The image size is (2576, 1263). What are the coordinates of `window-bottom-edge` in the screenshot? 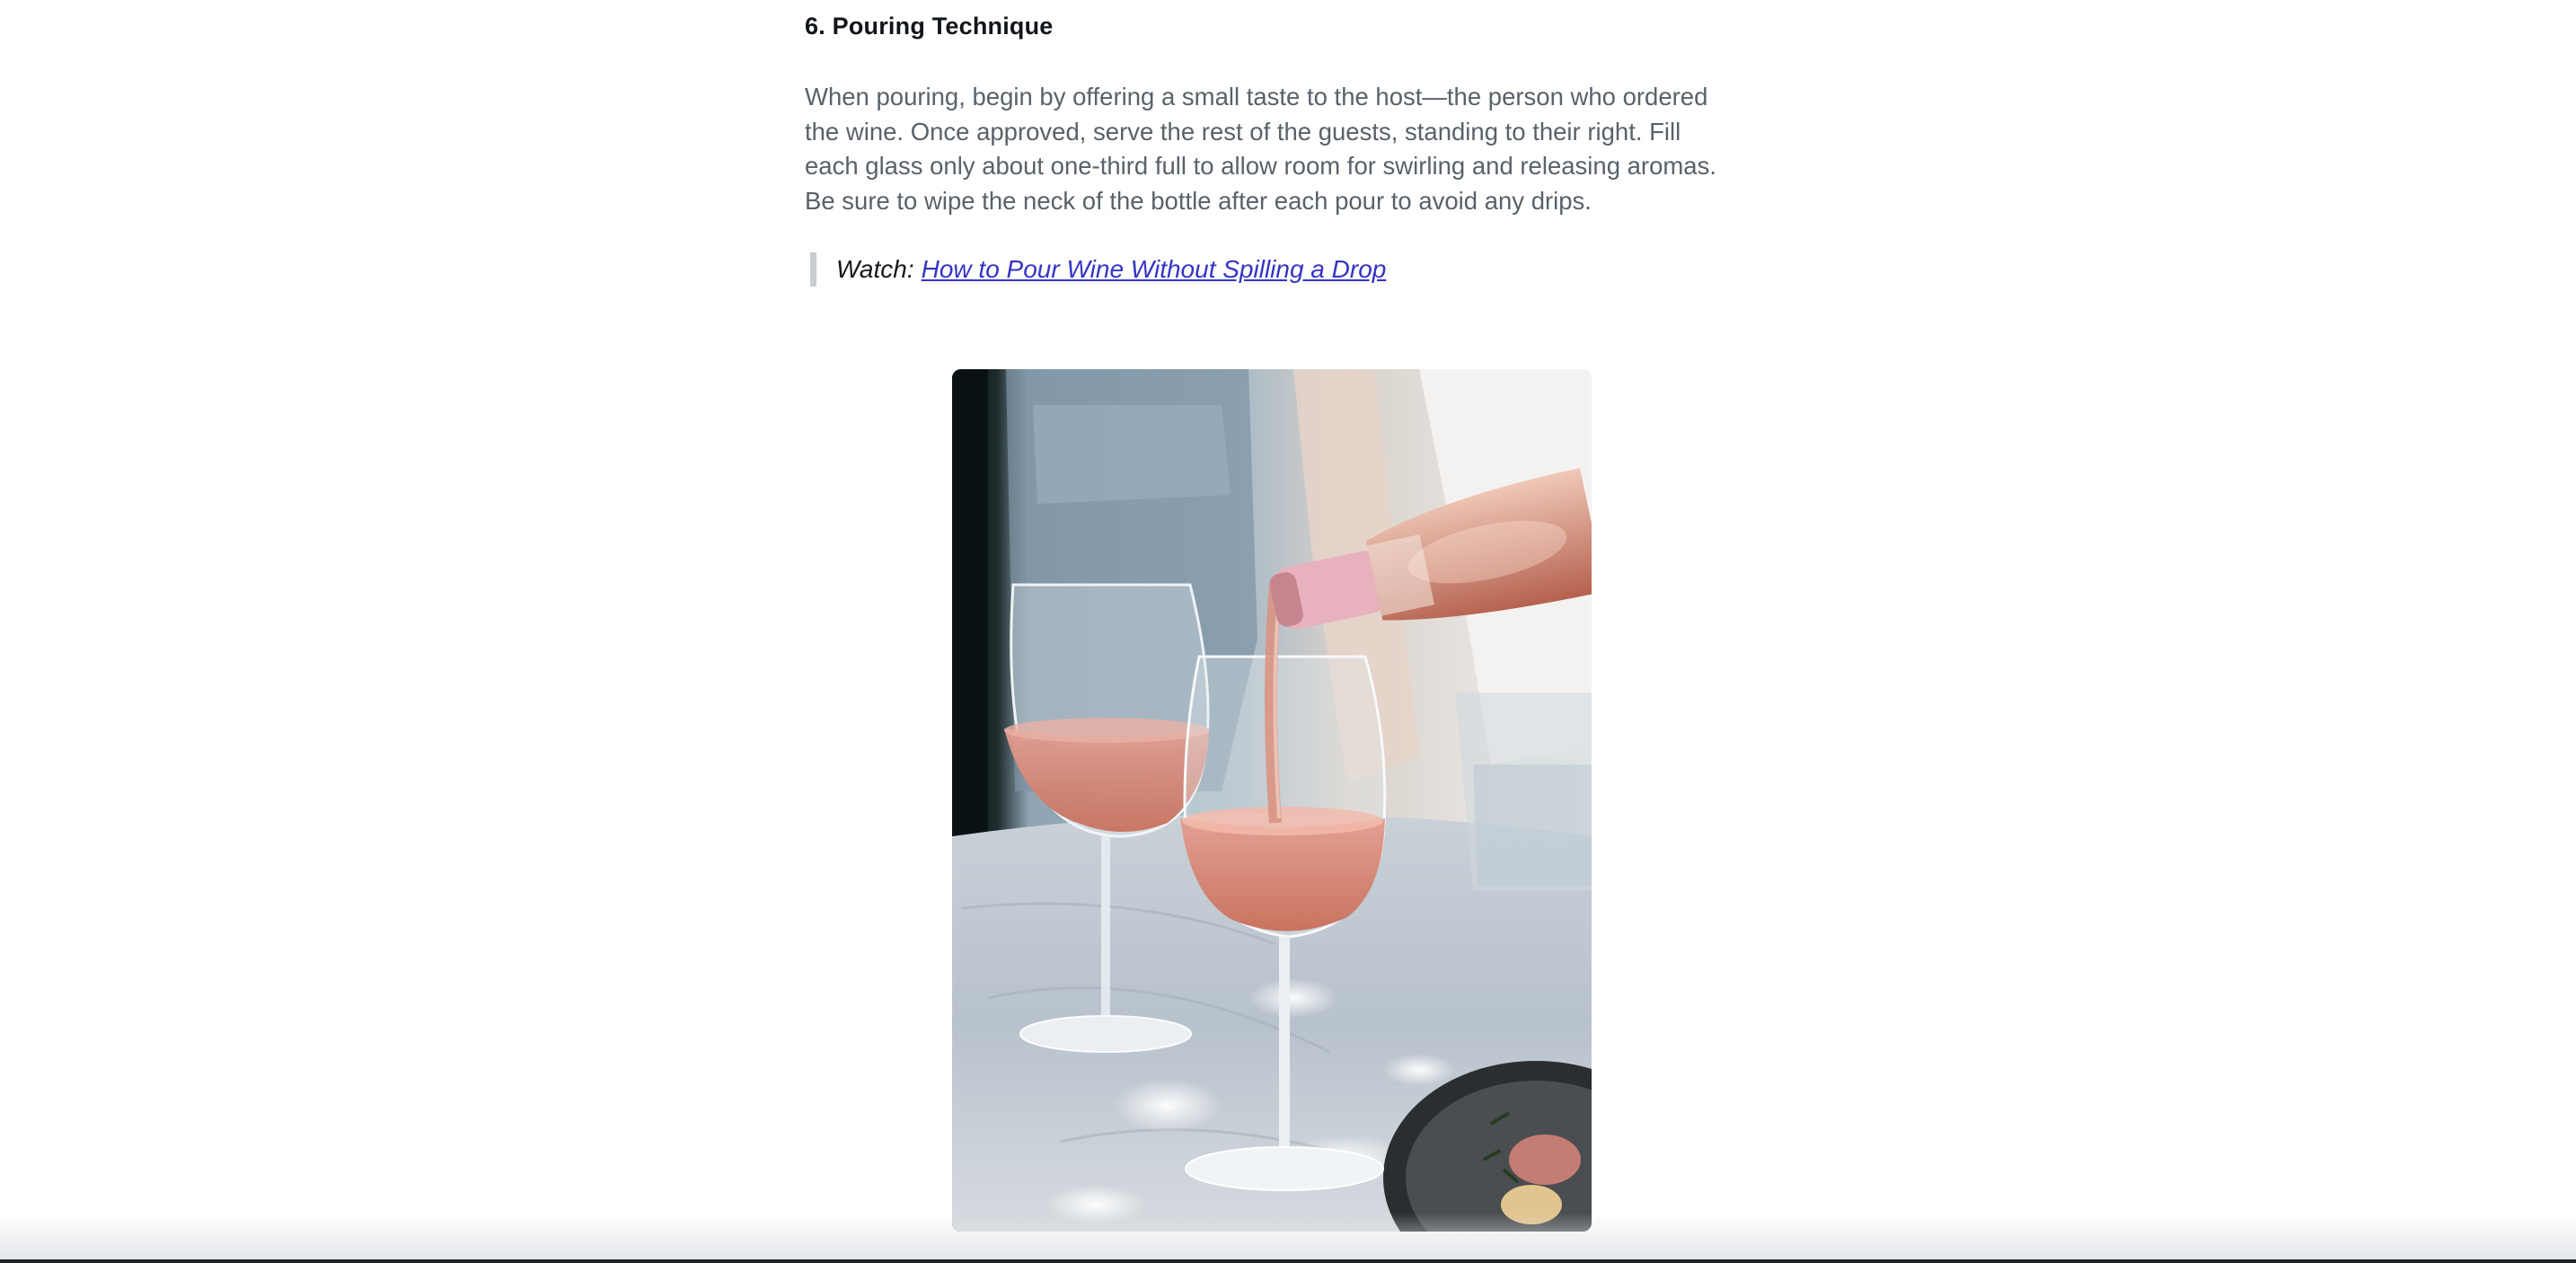 It's located at (1288, 1261).